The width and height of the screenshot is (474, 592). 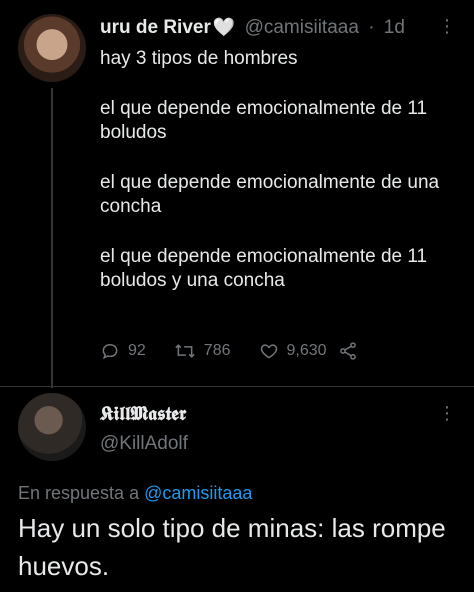 I want to click on retweet-count: 786, so click(x=217, y=350).